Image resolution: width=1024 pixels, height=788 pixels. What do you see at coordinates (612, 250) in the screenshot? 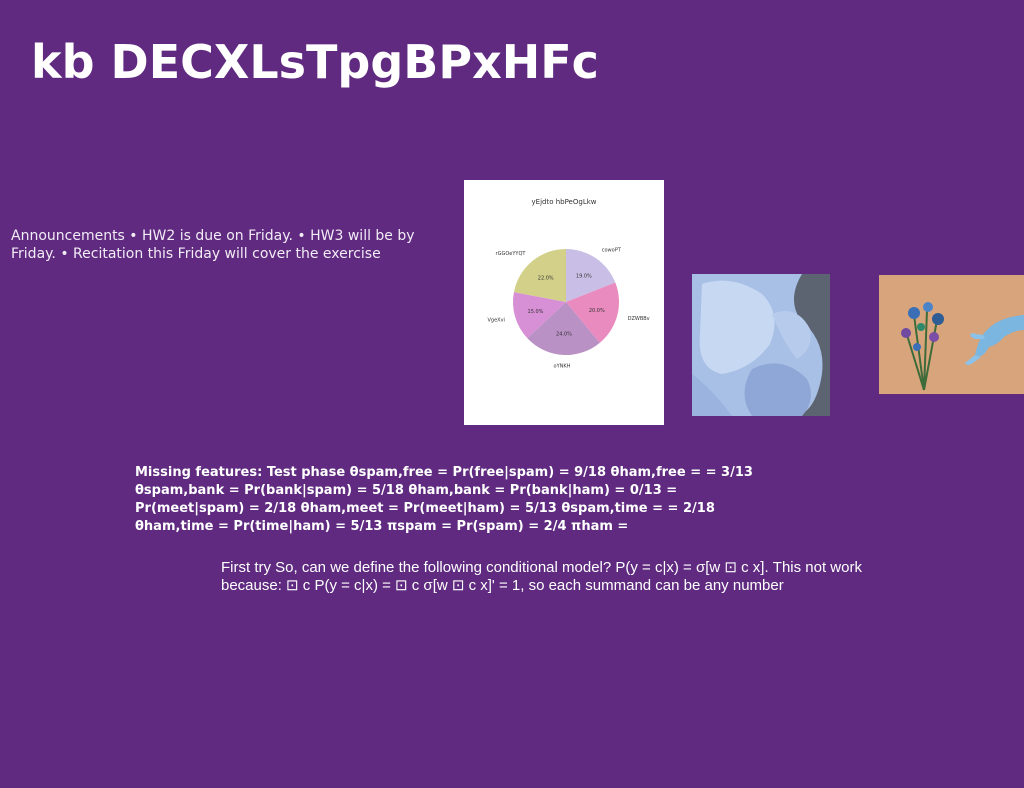
I see `pie-category-label: cowoPT` at bounding box center [612, 250].